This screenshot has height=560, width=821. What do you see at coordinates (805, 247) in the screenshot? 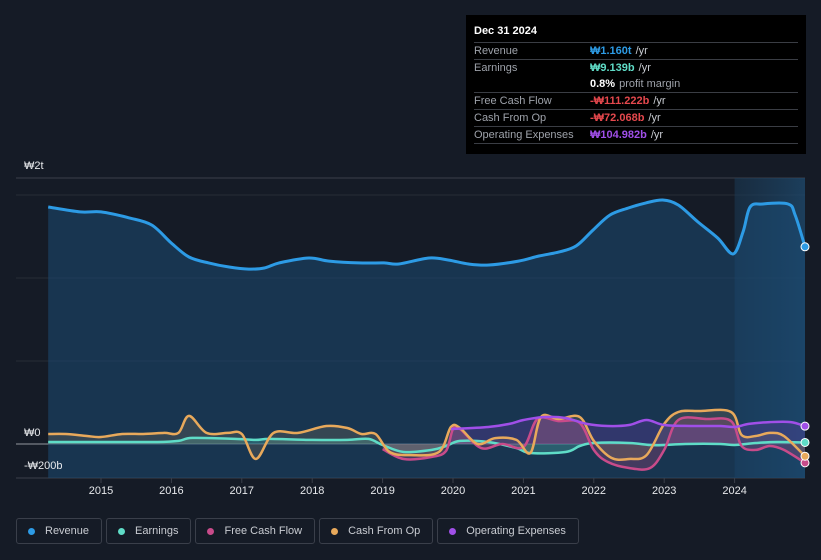
I see `revenue-end-marker` at bounding box center [805, 247].